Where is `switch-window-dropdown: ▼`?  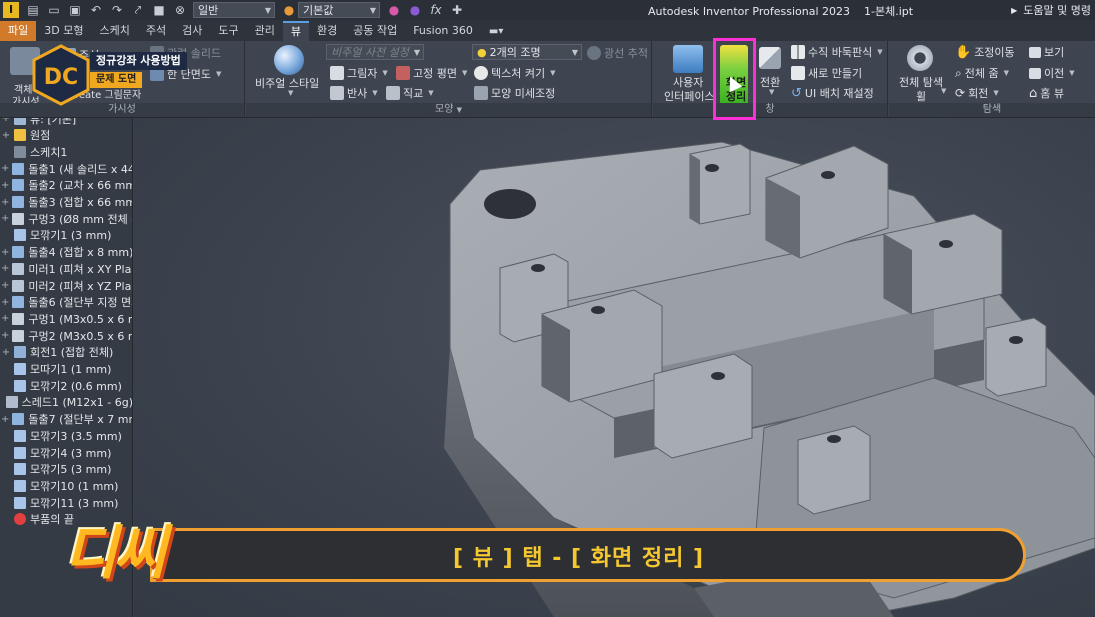 switch-window-dropdown: ▼ is located at coordinates (770, 92).